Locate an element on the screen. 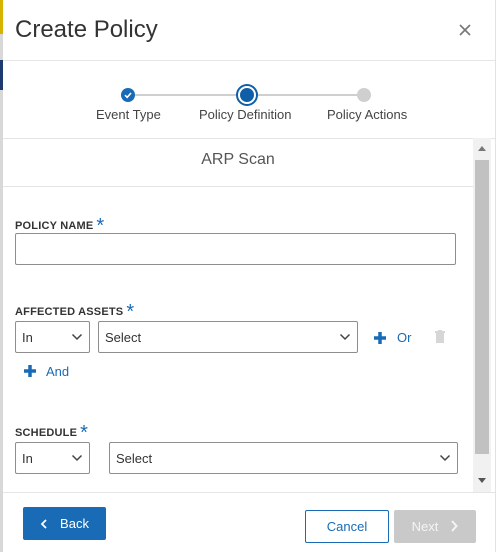 The width and height of the screenshot is (498, 553). schedule-operator-select: In is located at coordinates (52, 458).